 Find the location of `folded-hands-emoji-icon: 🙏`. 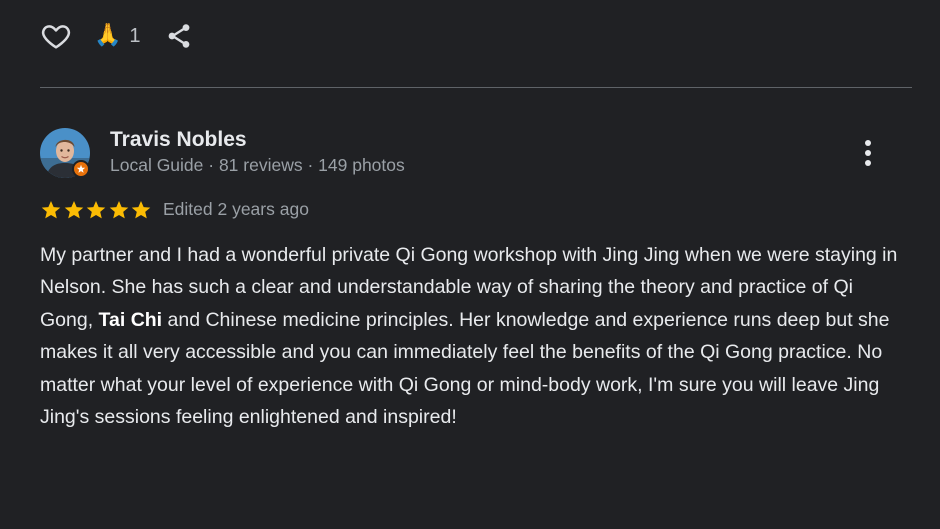

folded-hands-emoji-icon: 🙏 is located at coordinates (108, 35).